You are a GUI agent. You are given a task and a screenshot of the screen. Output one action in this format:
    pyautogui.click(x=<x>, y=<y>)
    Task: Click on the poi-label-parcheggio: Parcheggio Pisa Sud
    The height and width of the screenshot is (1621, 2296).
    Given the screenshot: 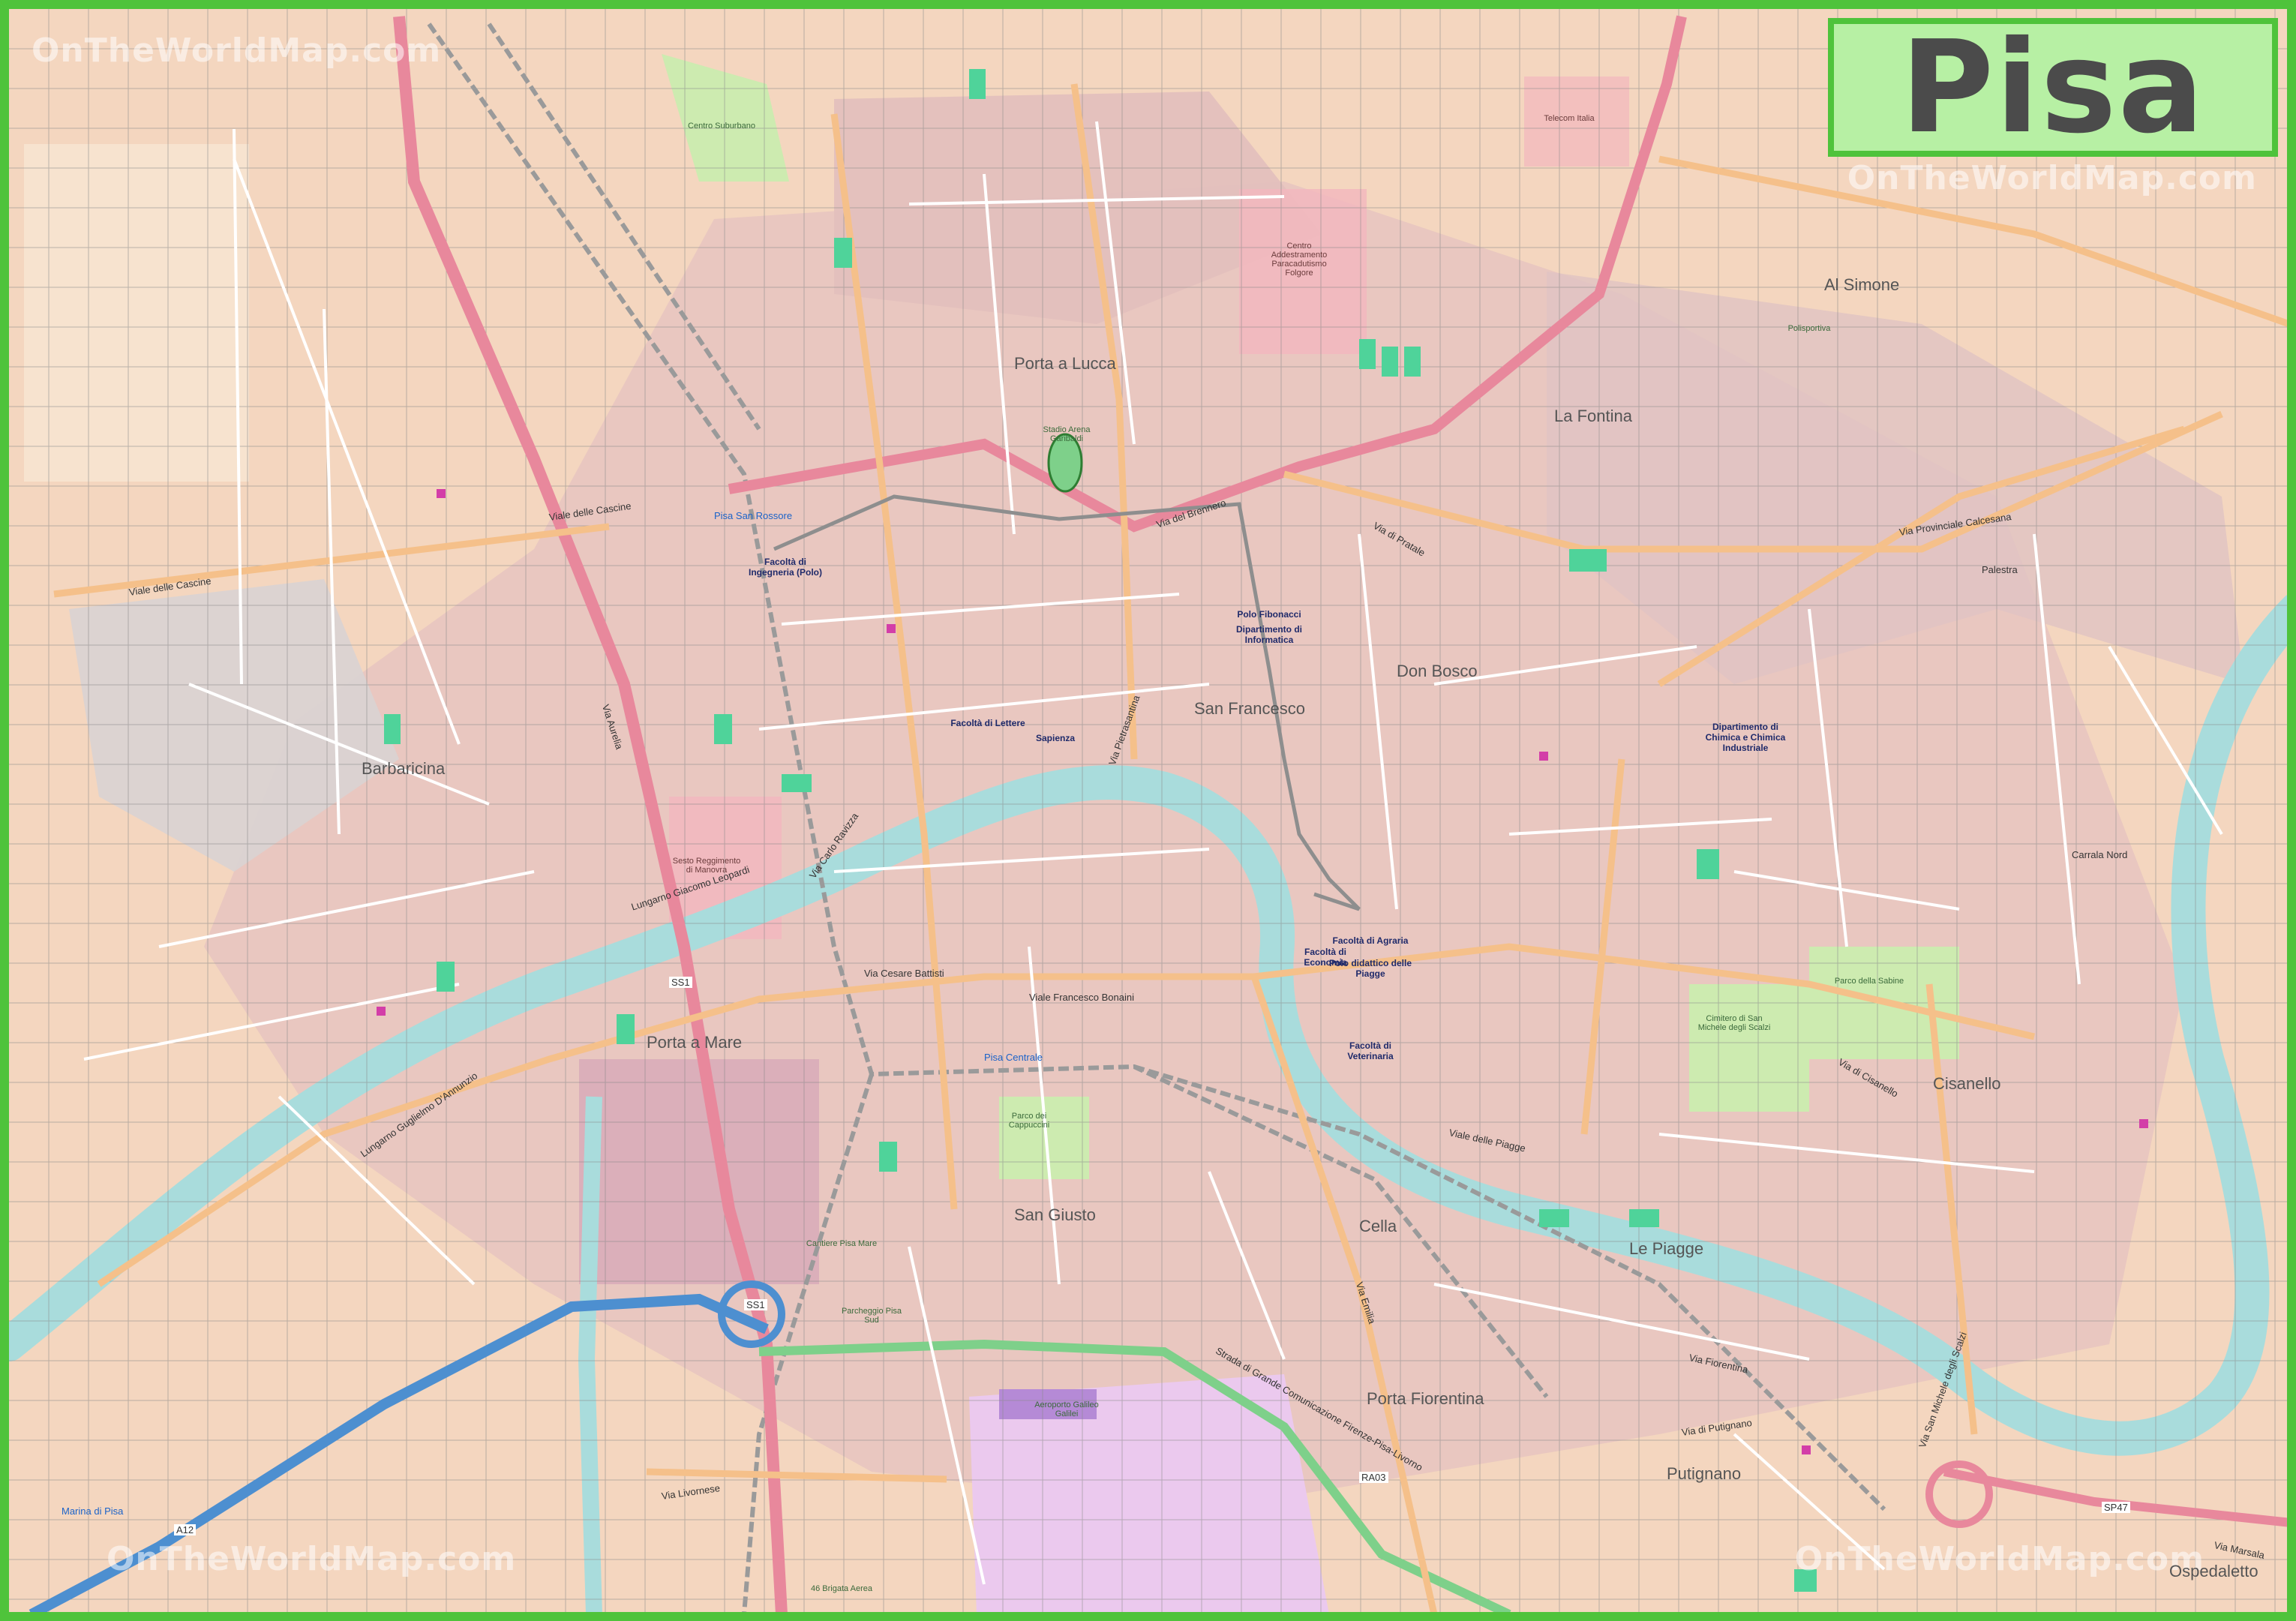 What is the action you would take?
    pyautogui.click(x=871, y=1316)
    